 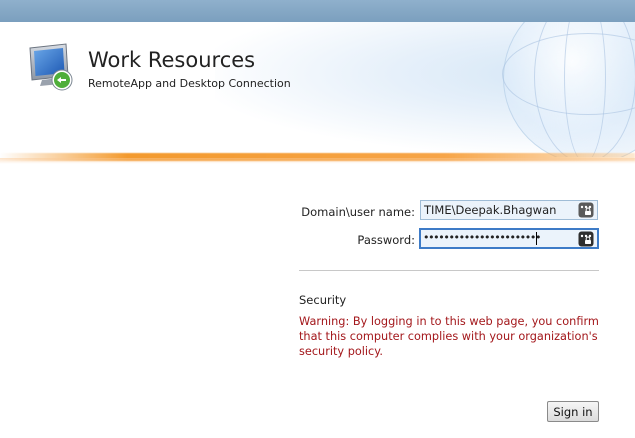 I want to click on username-input: TIME\Deepak.Bhagwan, so click(x=509, y=210).